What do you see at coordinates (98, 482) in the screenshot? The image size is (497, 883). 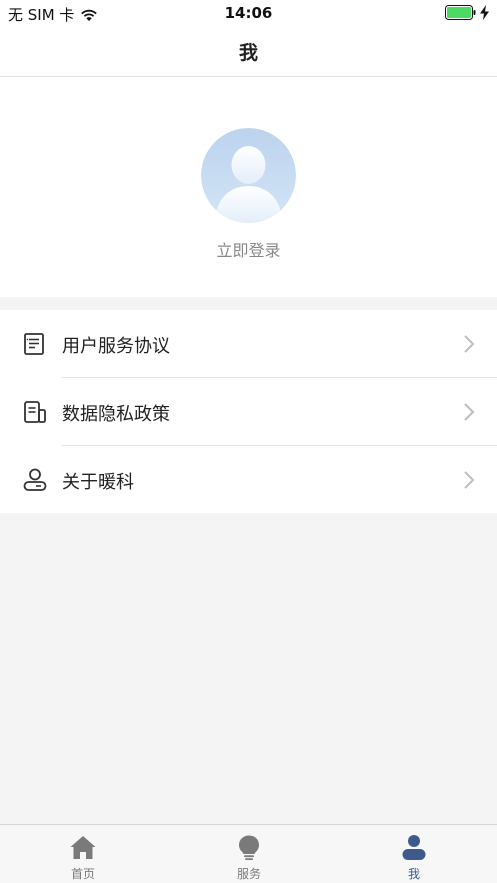 I see `menu-item-label: 关于暖科` at bounding box center [98, 482].